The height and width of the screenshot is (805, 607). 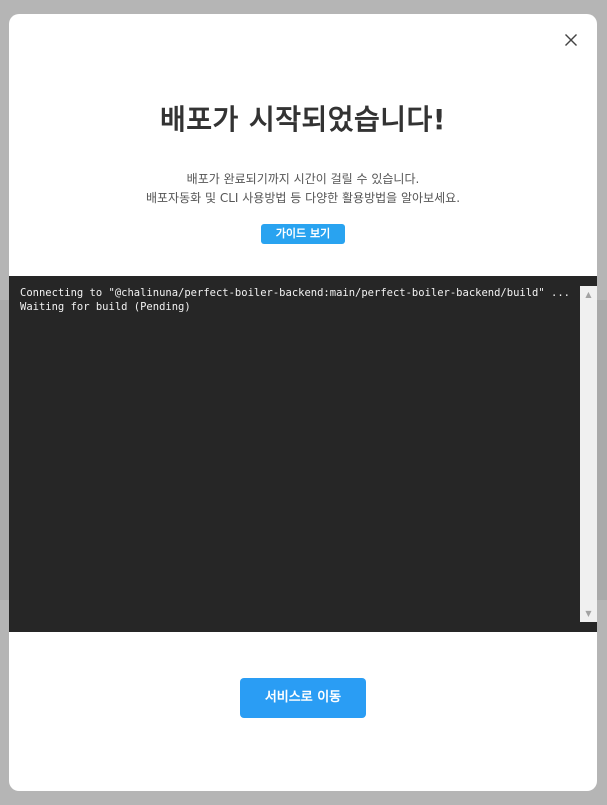 I want to click on description-line-2: 배포자동화 및 CLI 사용방법 등 다양한 활용방법을 알아보세요., so click(x=303, y=198).